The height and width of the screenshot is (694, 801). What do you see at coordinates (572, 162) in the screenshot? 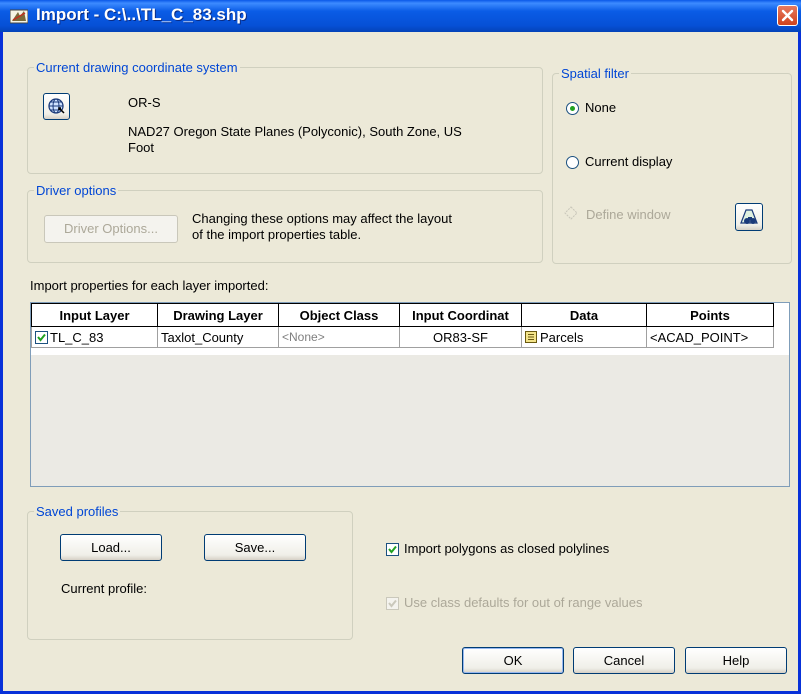
I see `spatial-current-display-radio` at bounding box center [572, 162].